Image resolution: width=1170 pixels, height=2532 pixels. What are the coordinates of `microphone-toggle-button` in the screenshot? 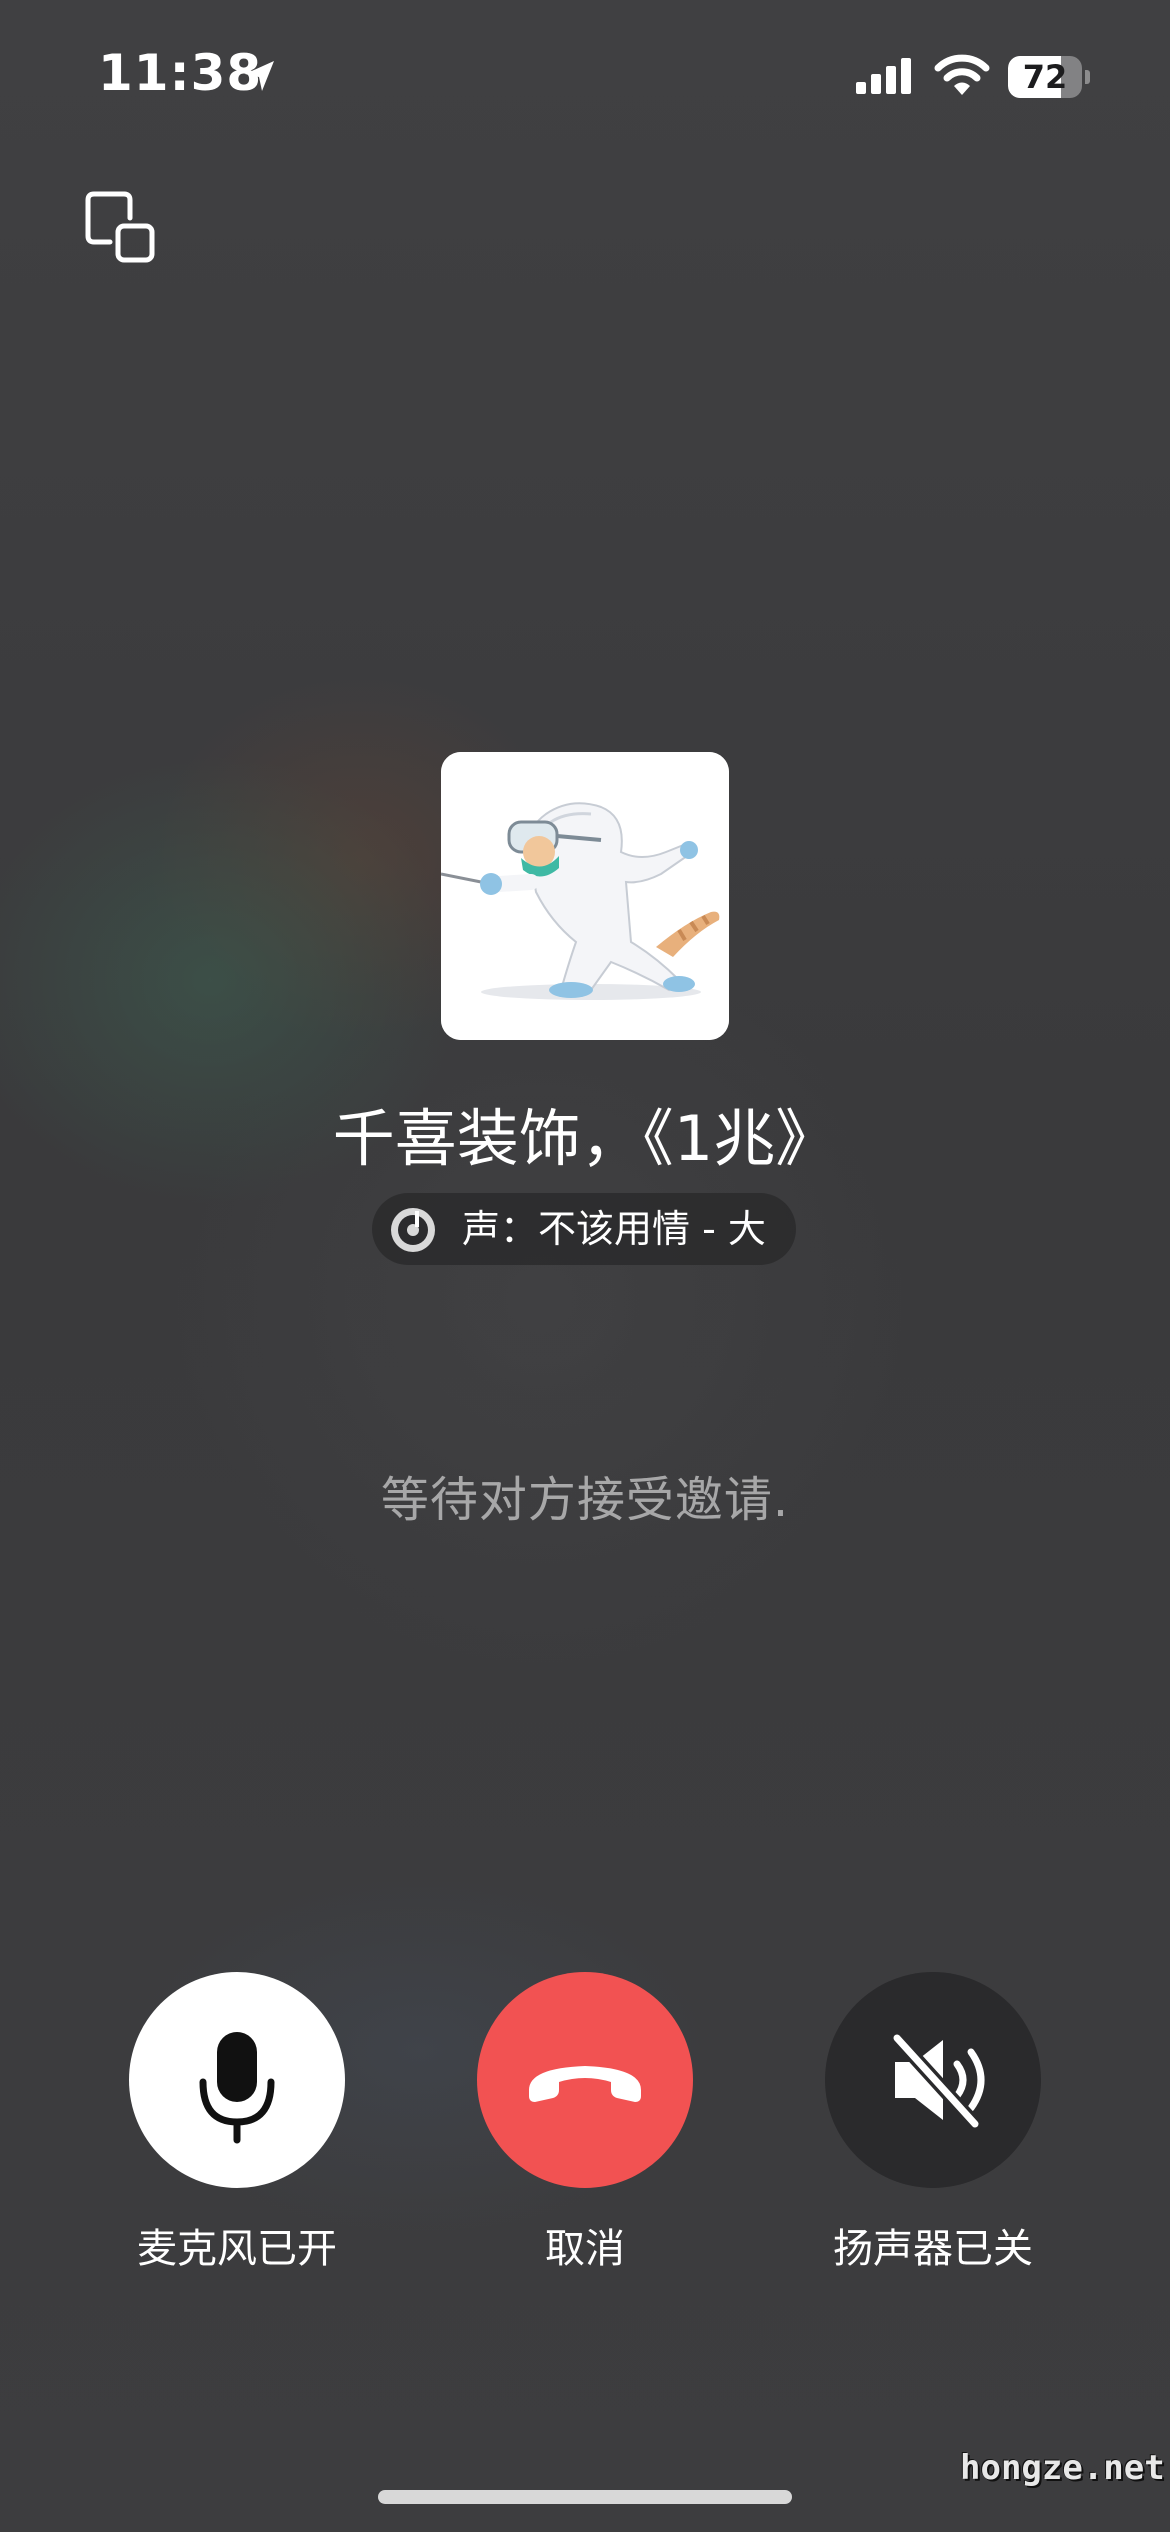 It's located at (237, 2080).